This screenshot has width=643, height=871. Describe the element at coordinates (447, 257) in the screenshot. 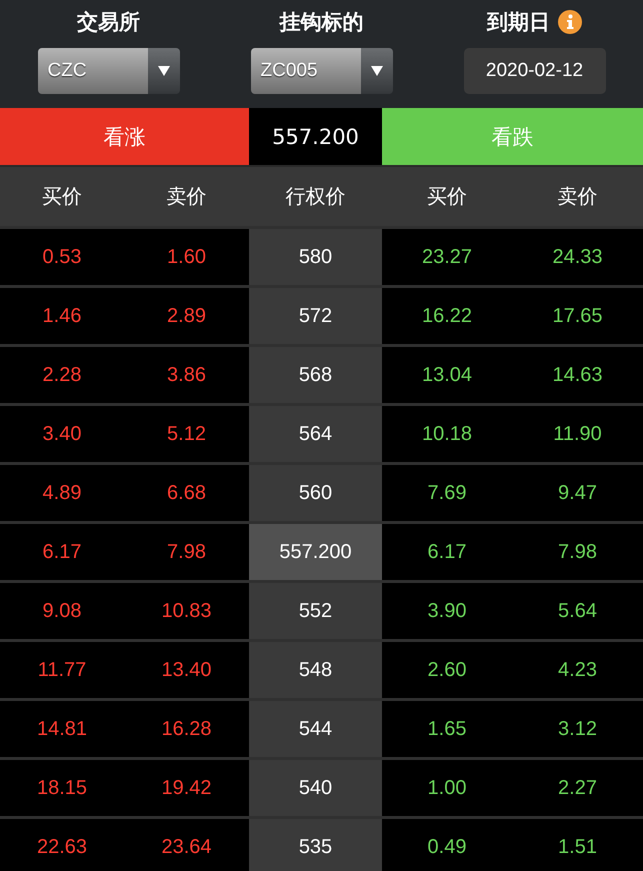

I see `table-cell-text: 23.27` at that location.